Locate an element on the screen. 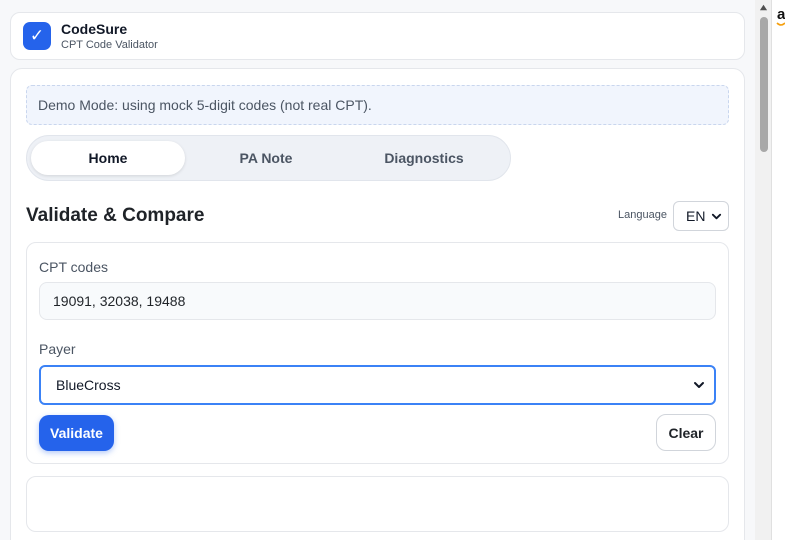 The image size is (785, 540). tab-diagnostics: Diagnostics is located at coordinates (424, 158).